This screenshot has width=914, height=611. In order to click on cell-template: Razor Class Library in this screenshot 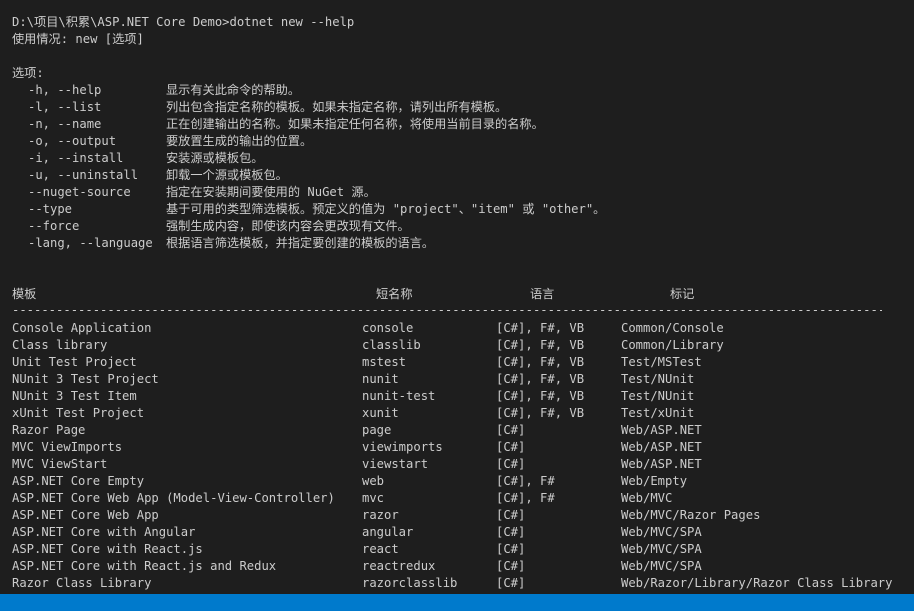, I will do `click(82, 583)`.